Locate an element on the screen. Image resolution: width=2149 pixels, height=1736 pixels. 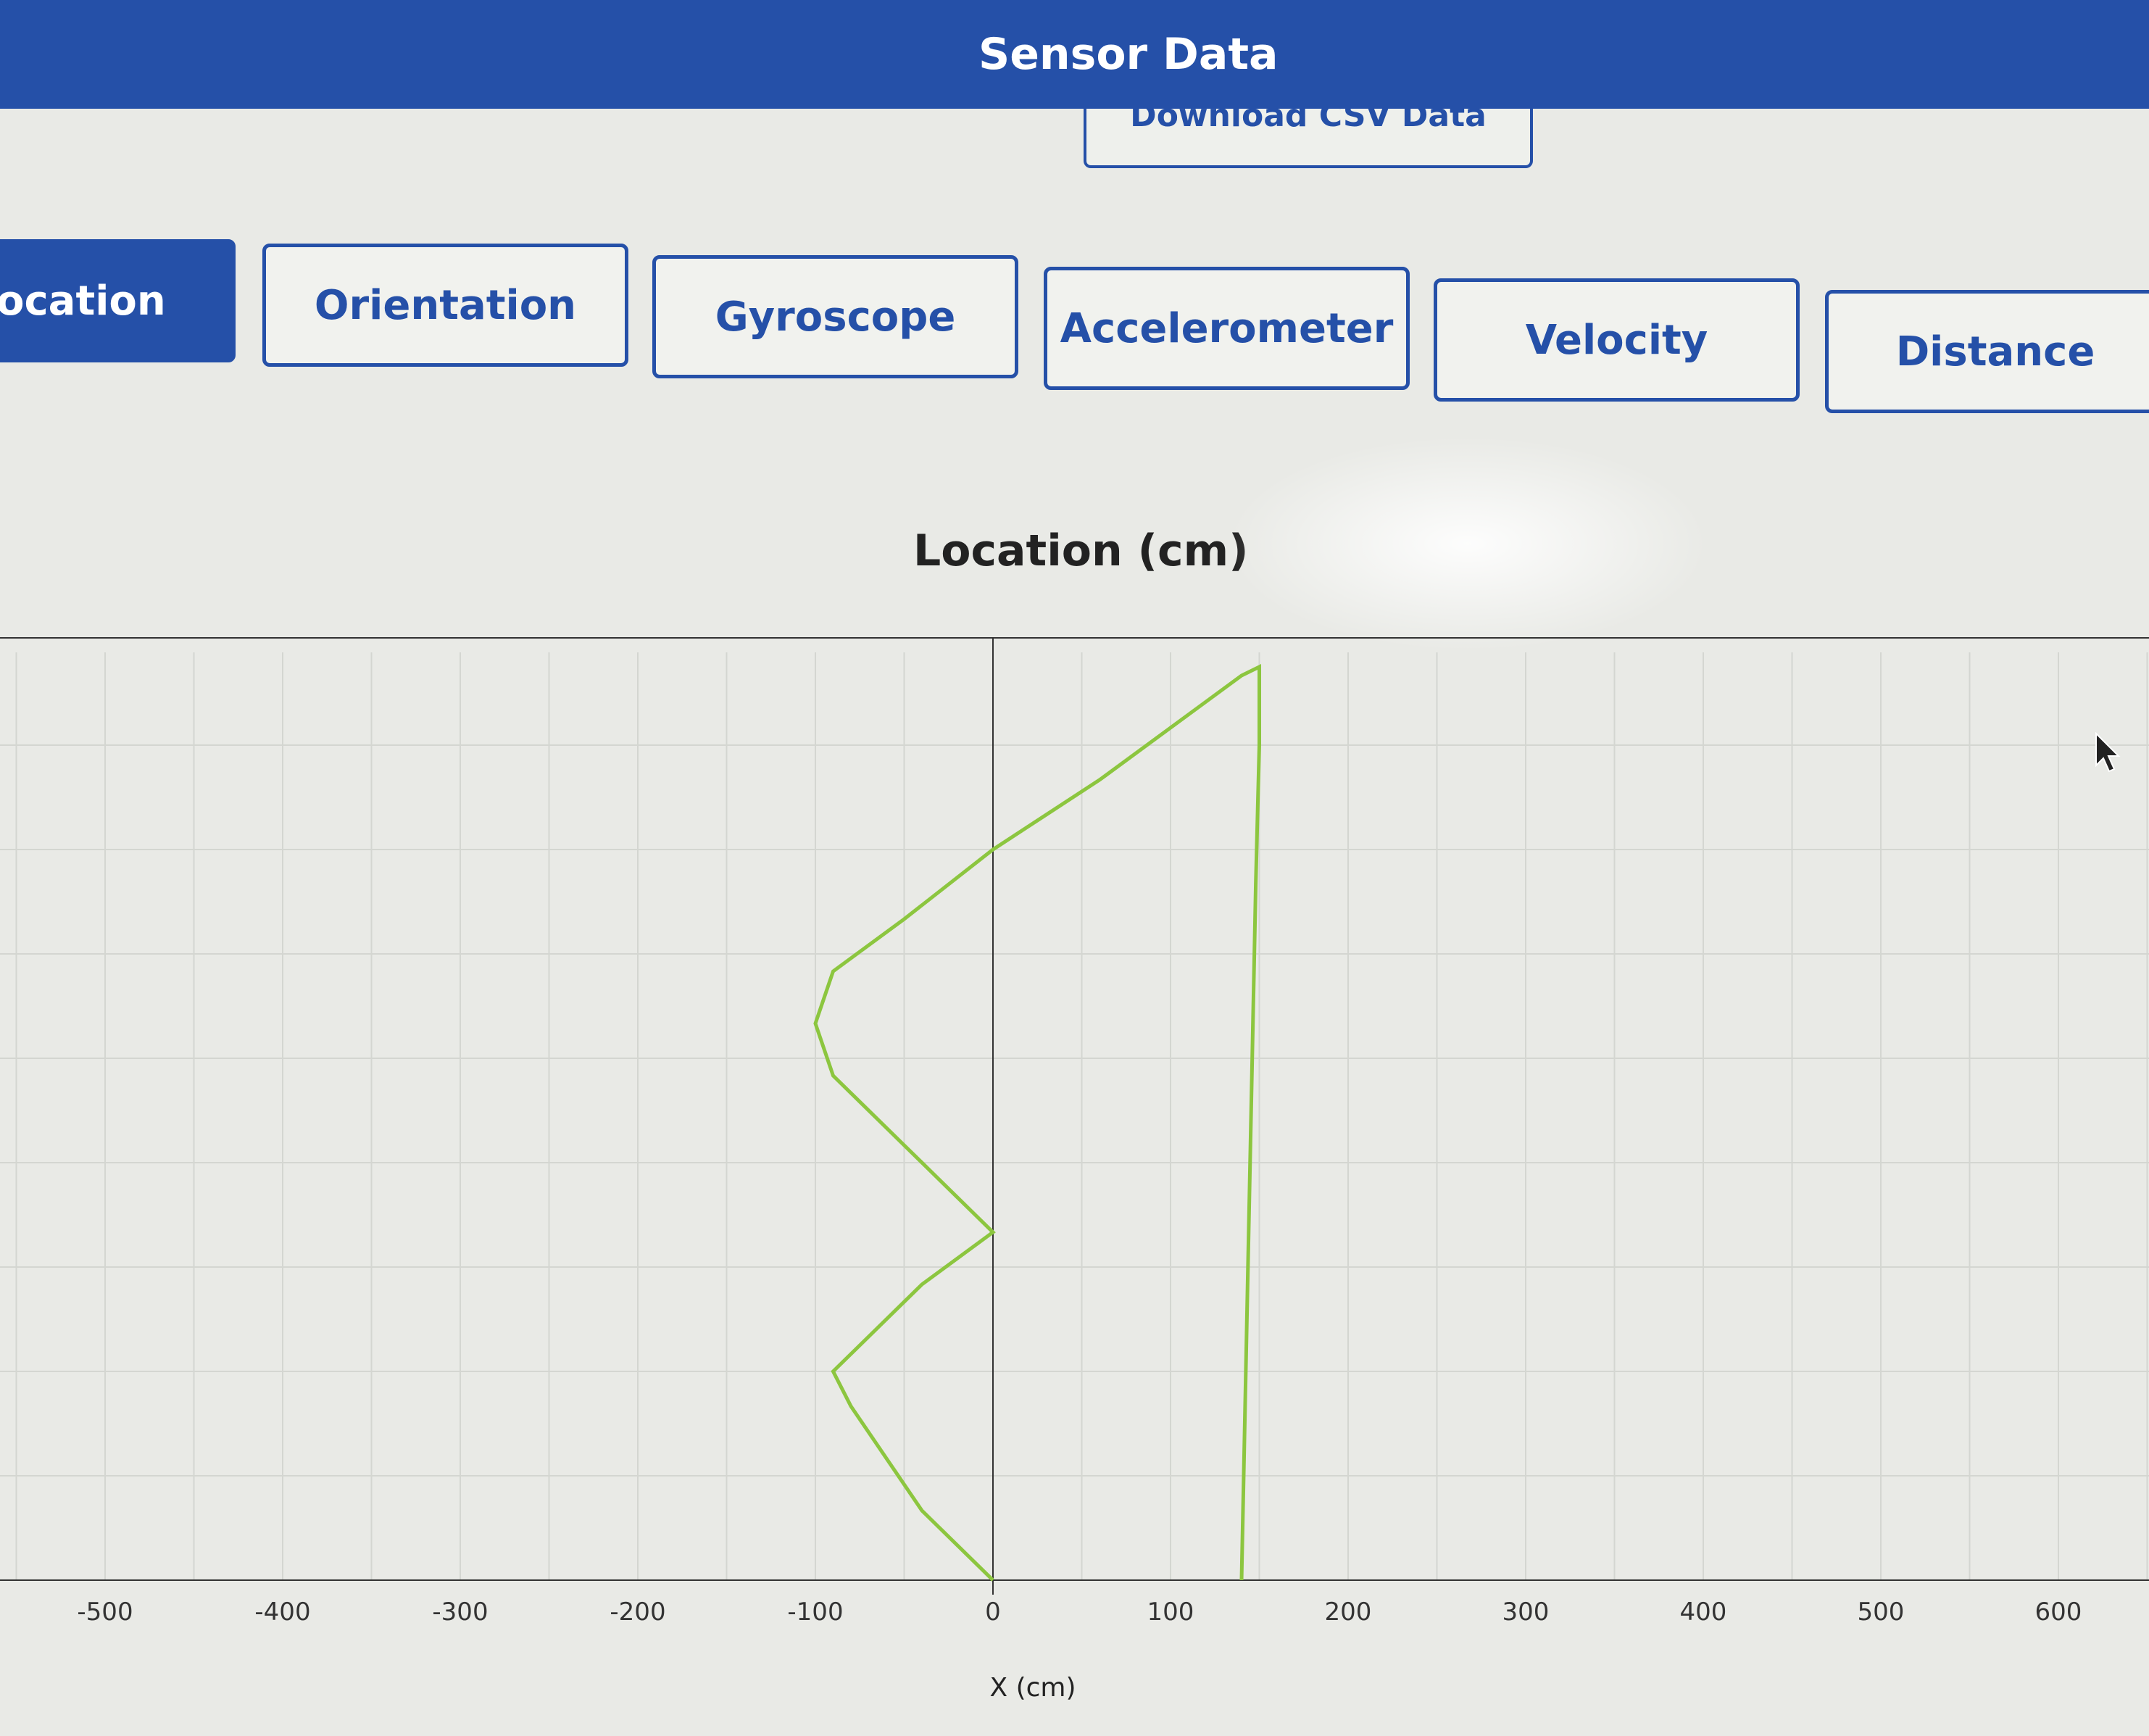
x-tick-label: 100 is located at coordinates (1170, 1613).